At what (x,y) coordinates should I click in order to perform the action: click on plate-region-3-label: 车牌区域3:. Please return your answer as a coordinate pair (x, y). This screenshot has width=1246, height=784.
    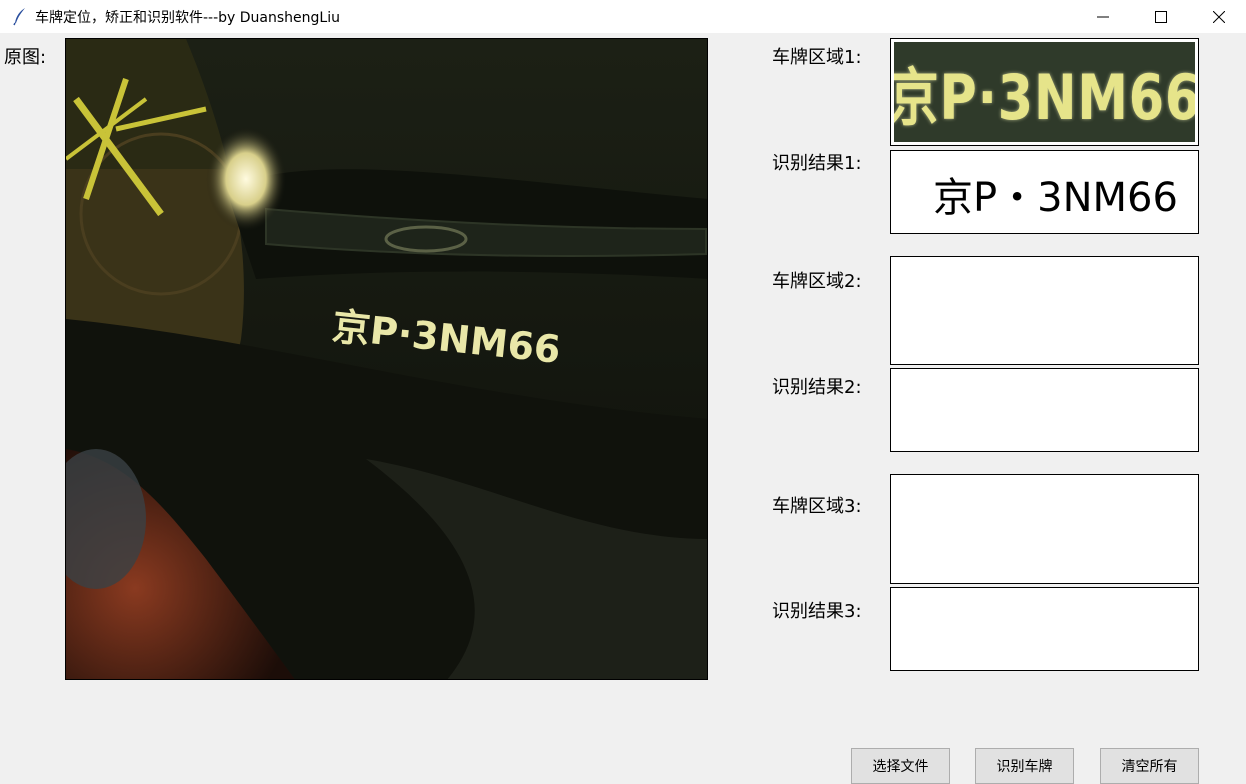
    Looking at the image, I should click on (817, 506).